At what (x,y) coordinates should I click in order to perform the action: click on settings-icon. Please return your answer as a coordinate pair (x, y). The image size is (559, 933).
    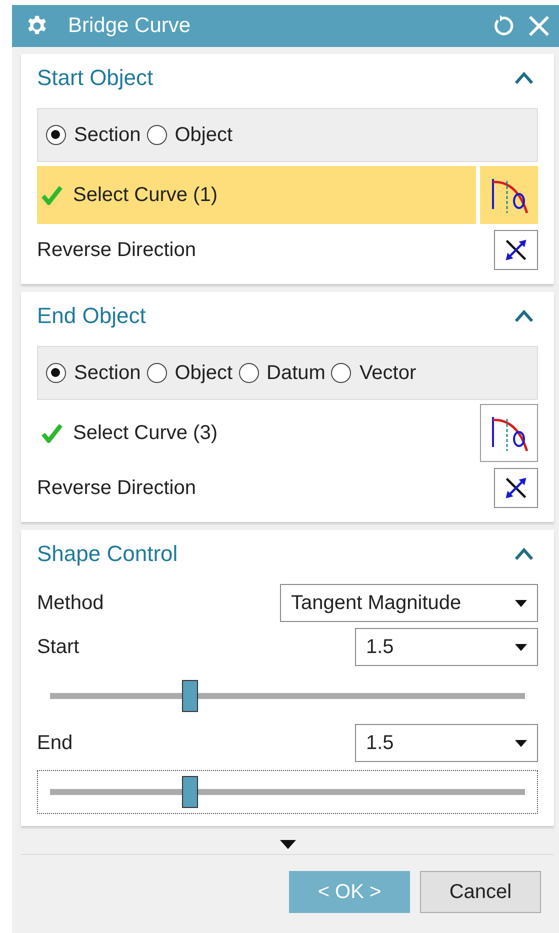
    Looking at the image, I should click on (37, 26).